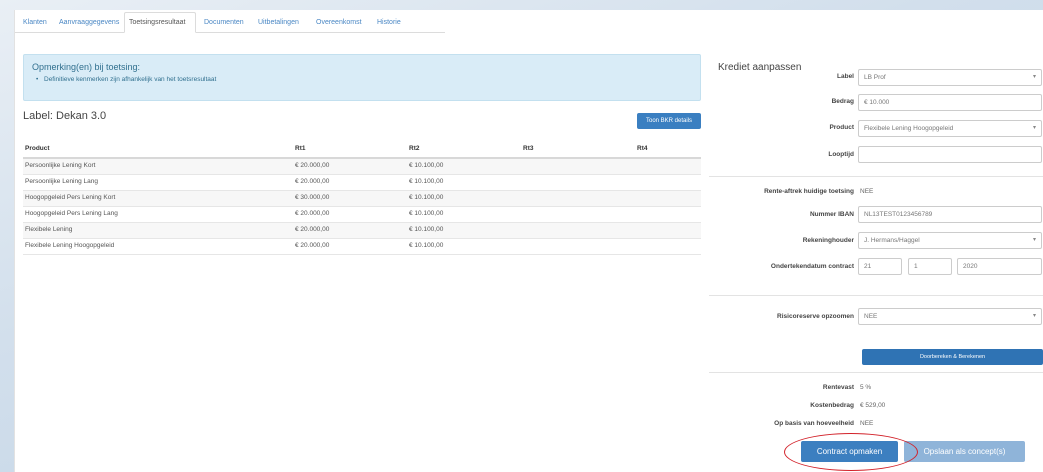  I want to click on table-header: Product Rt1 Rt2 Rt3 Rt4, so click(362, 150).